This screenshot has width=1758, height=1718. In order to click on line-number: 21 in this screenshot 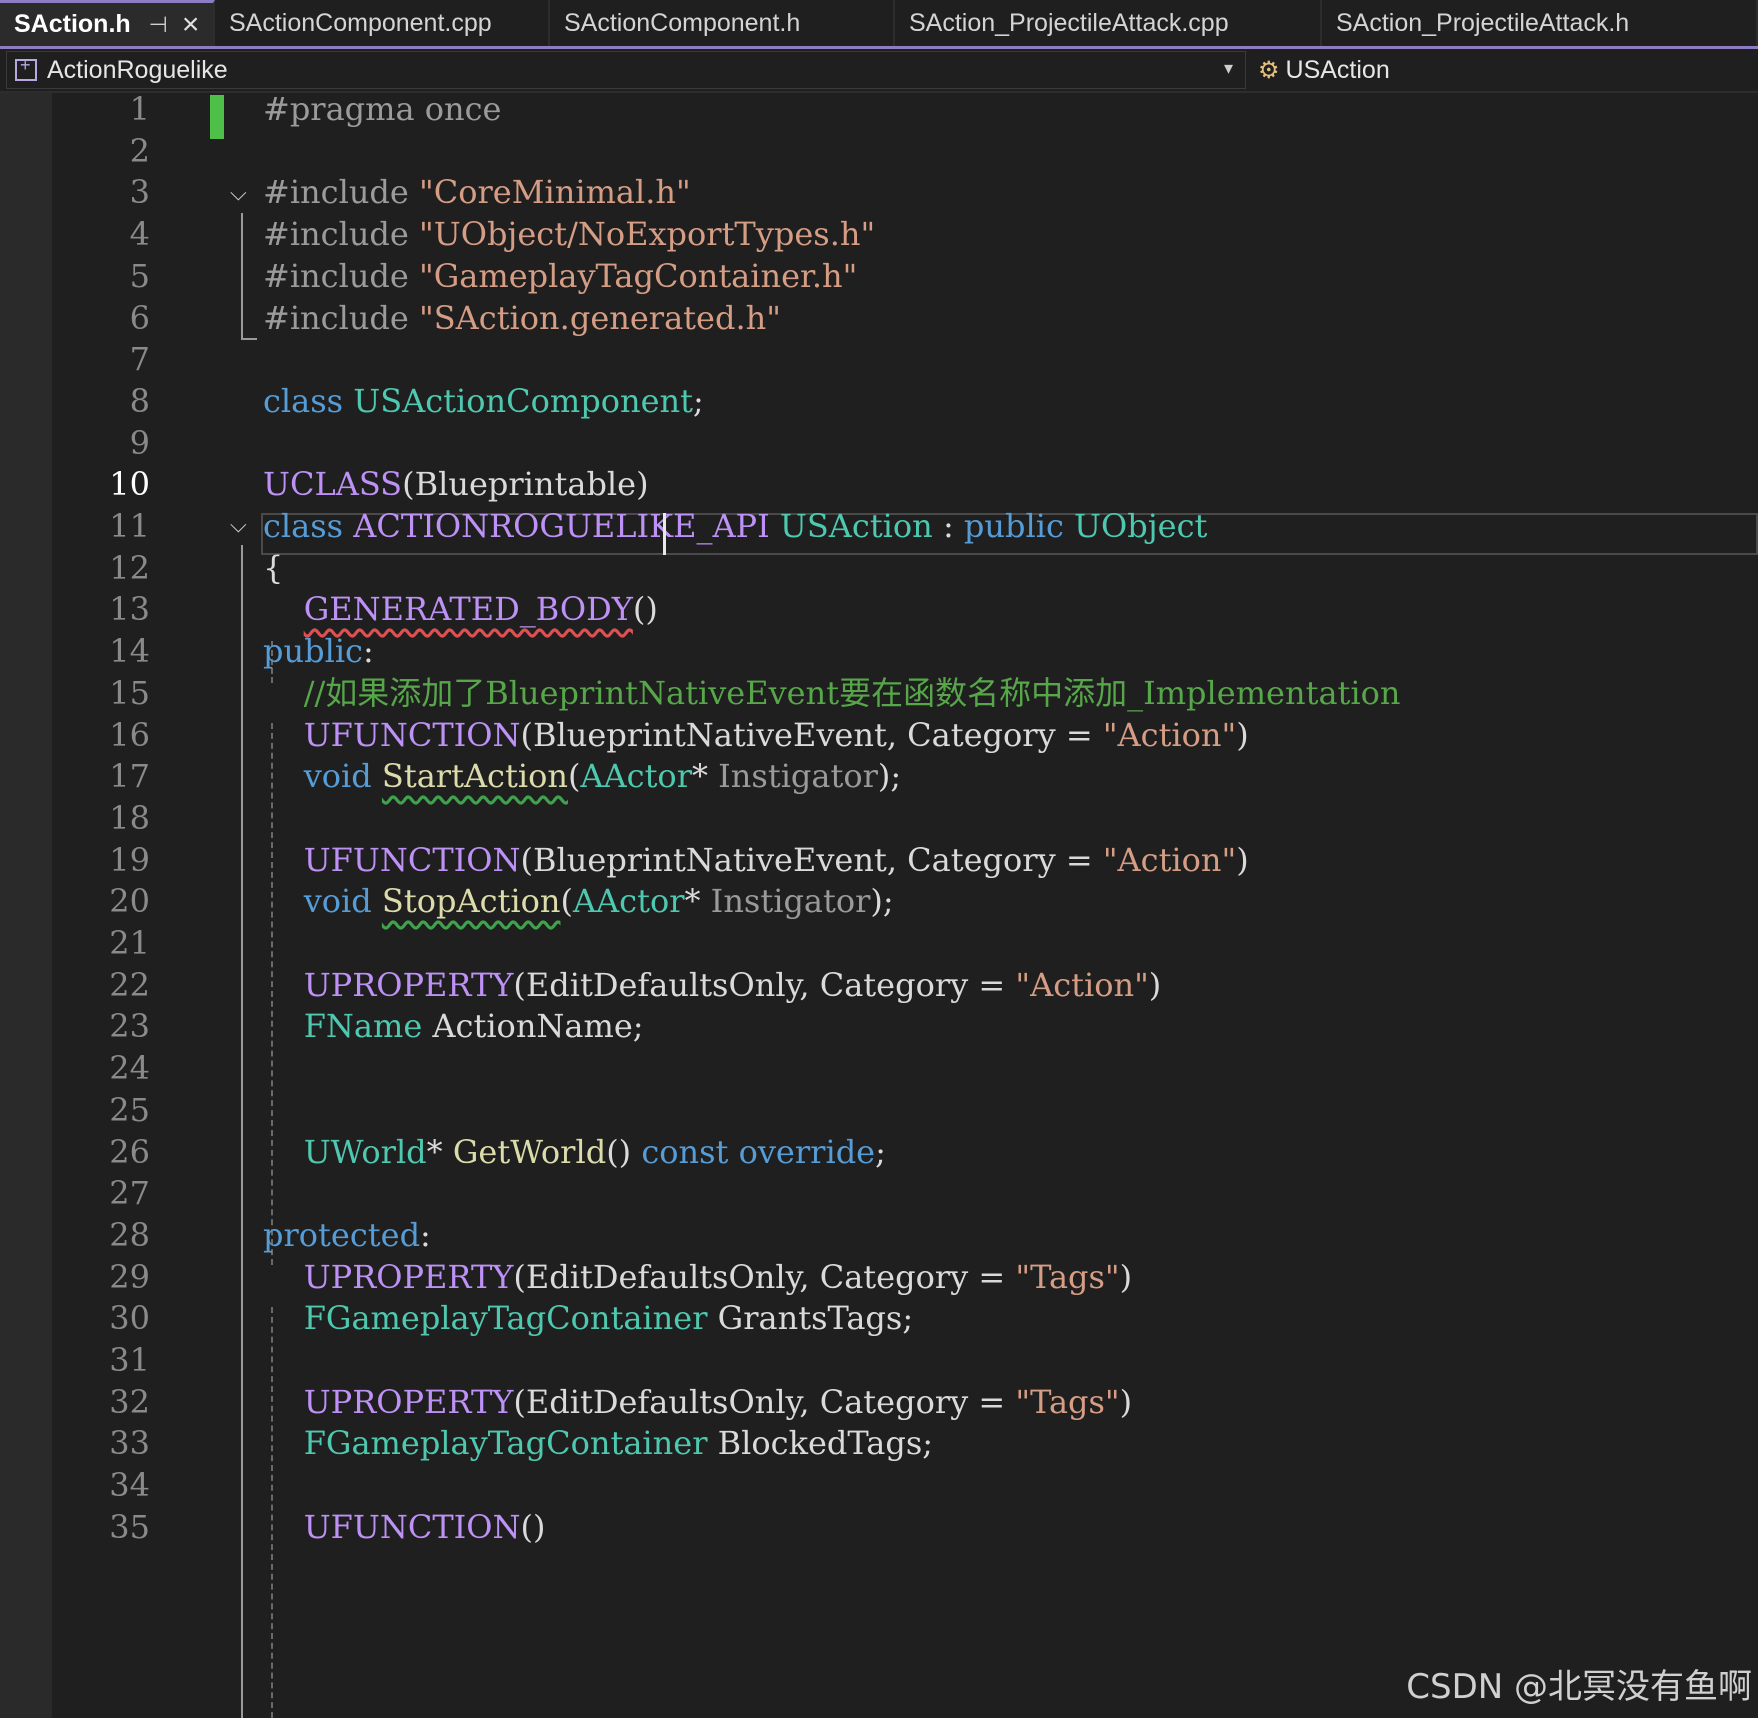, I will do `click(129, 943)`.